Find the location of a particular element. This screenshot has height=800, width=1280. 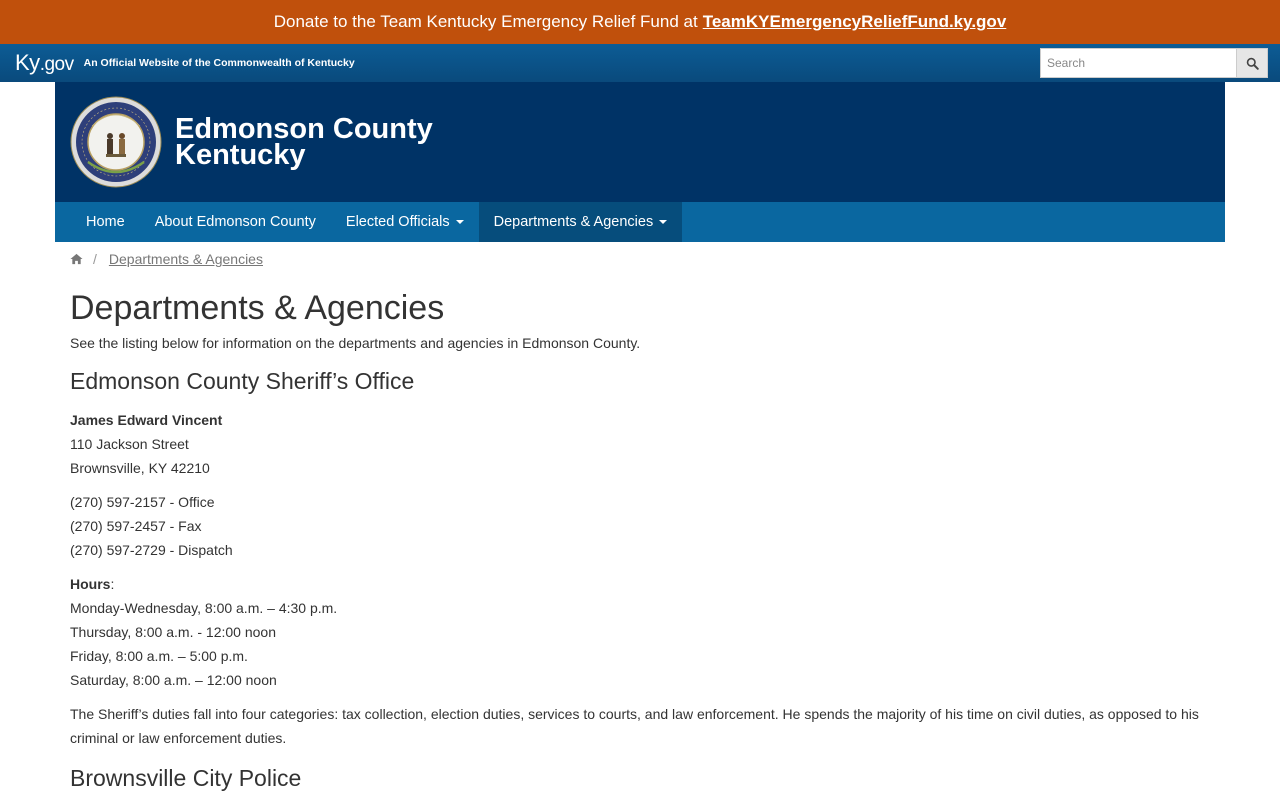

search-button is located at coordinates (1252, 63).